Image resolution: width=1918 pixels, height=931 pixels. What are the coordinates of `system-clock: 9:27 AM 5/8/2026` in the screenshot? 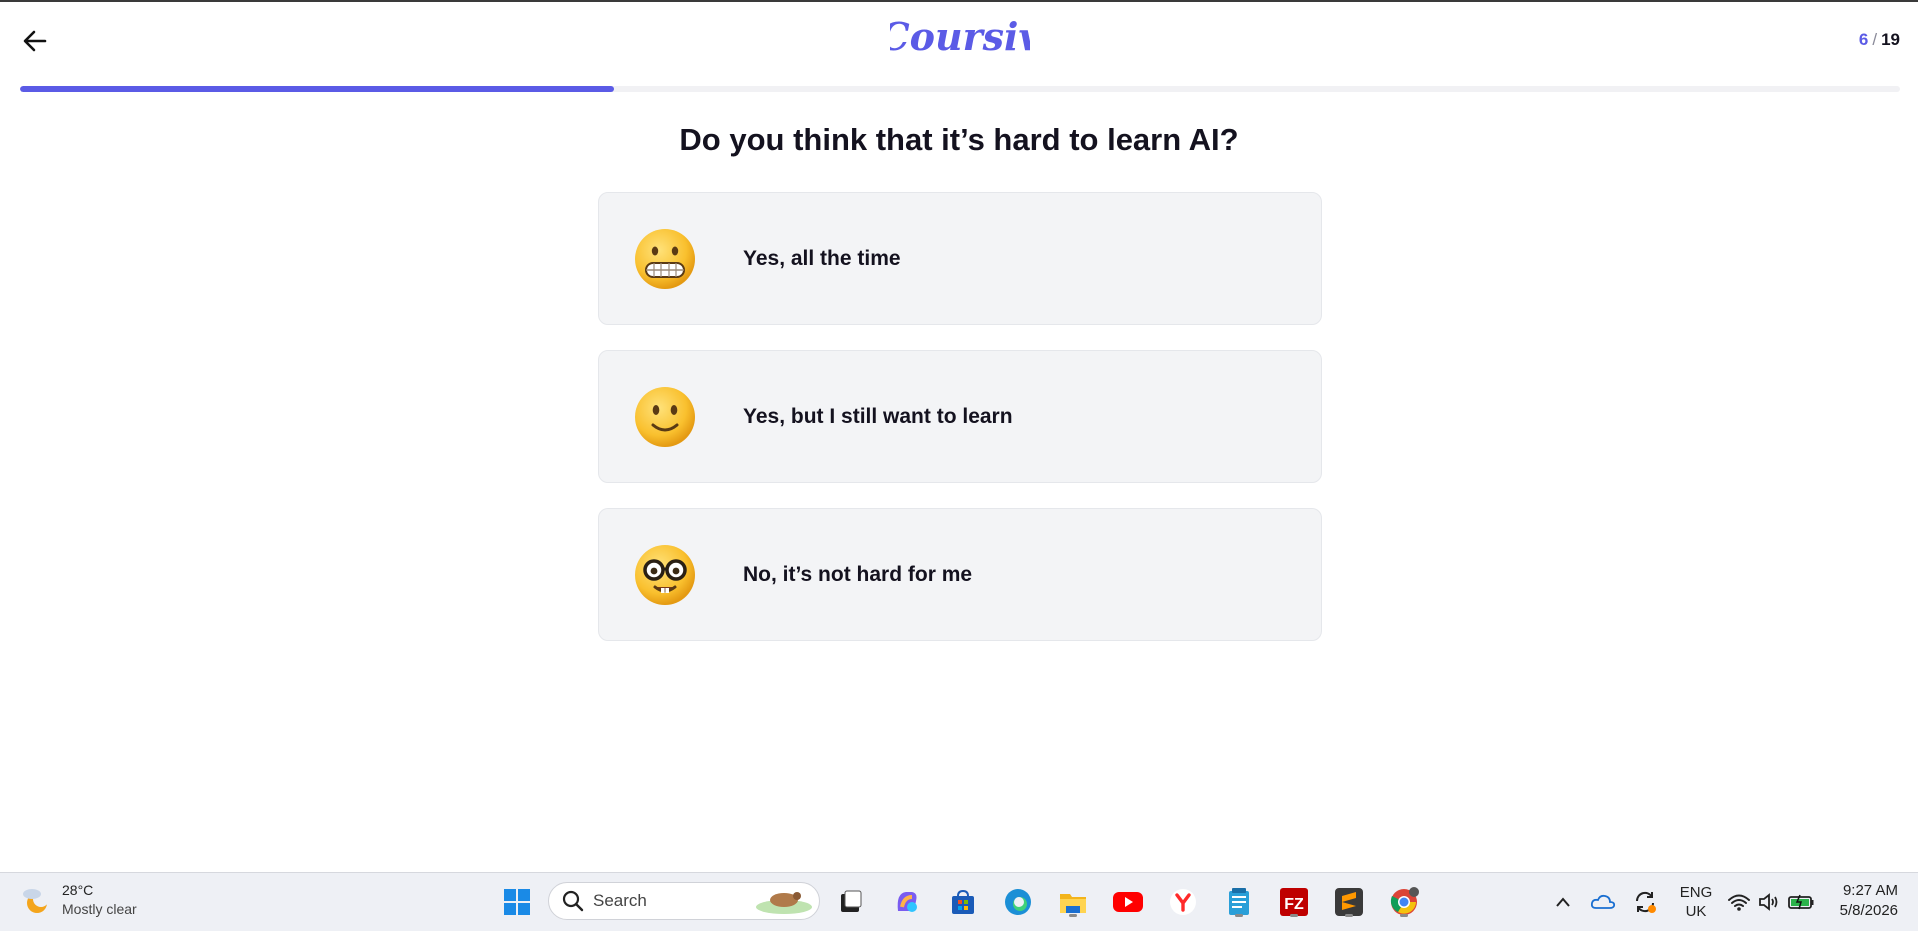 It's located at (1869, 901).